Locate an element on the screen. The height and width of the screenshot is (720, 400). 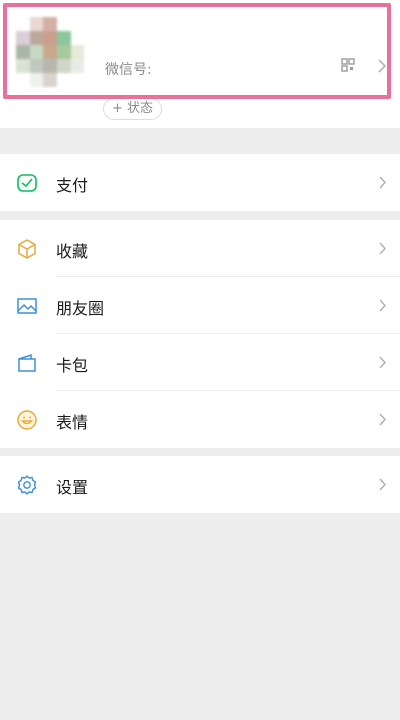
menu-item-label: 朋友圈 is located at coordinates (80, 308).